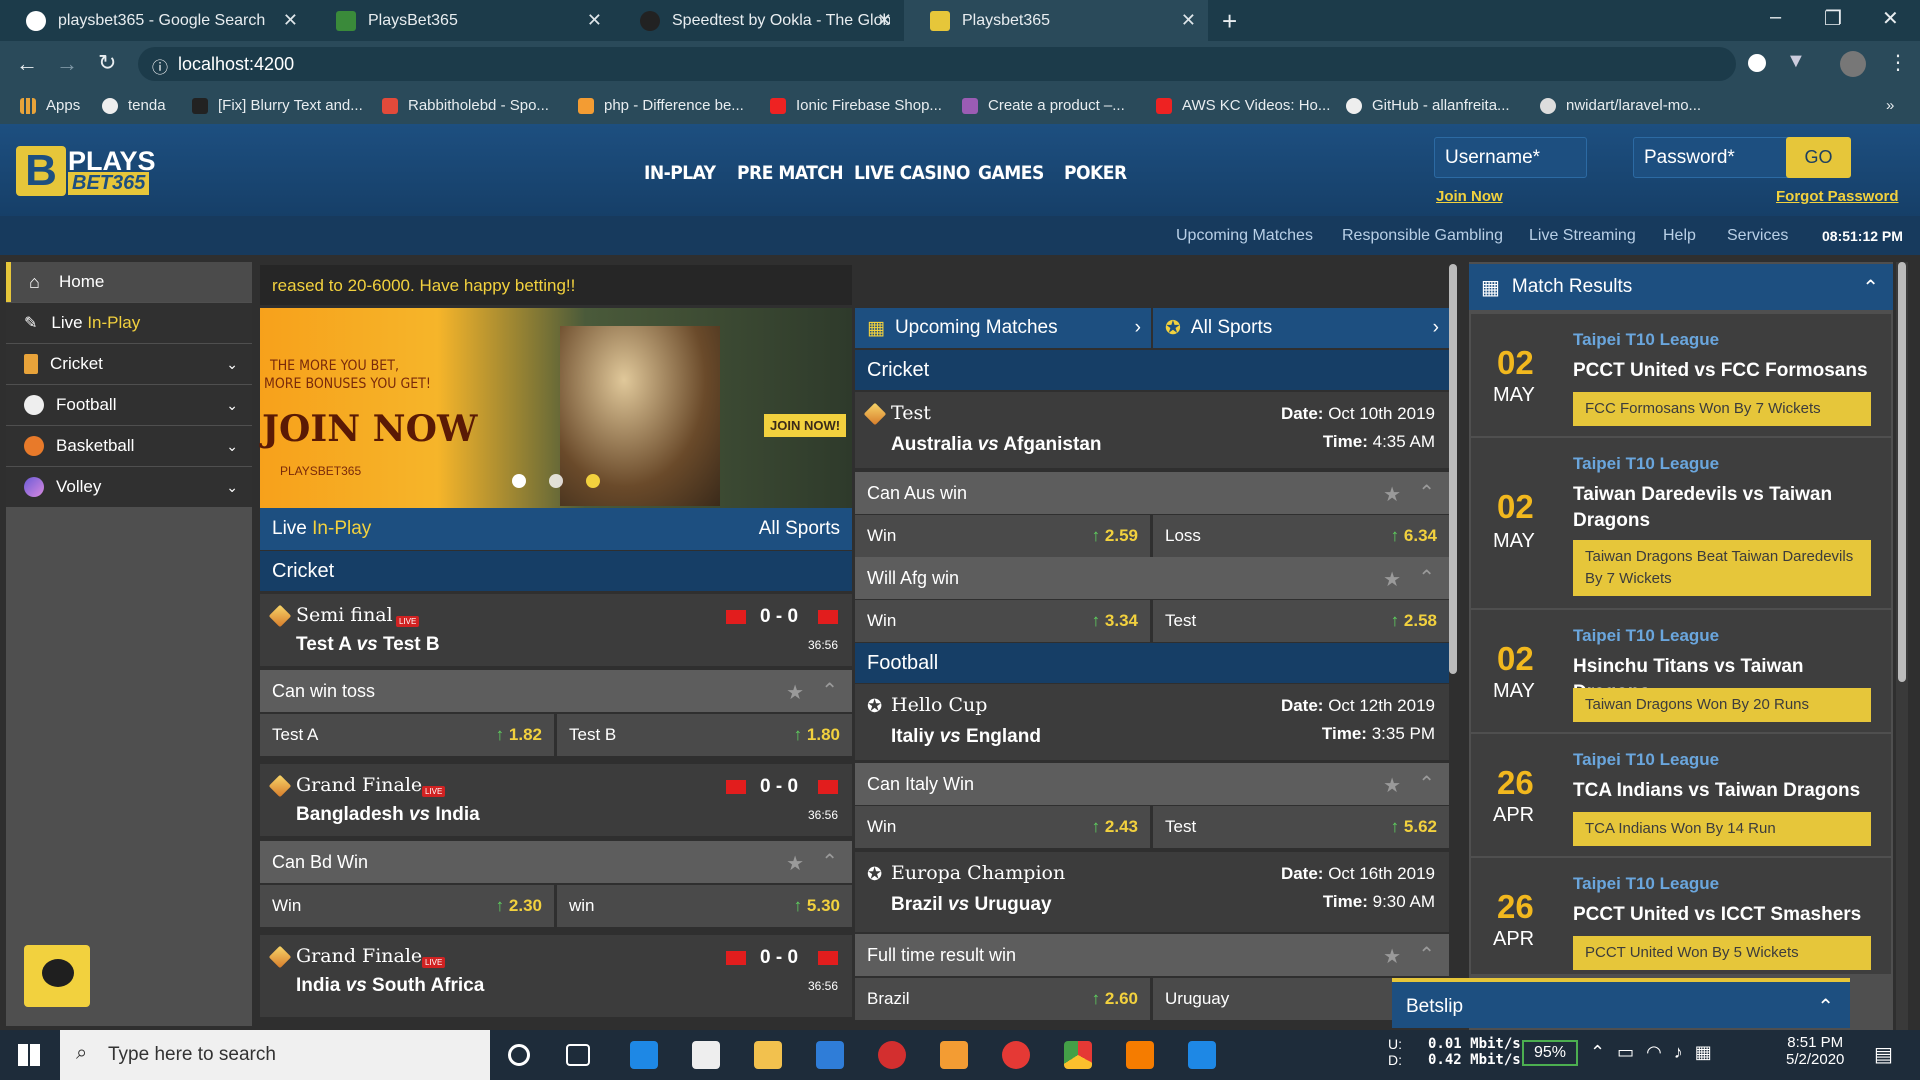 Image resolution: width=1920 pixels, height=1080 pixels. Describe the element at coordinates (1681, 287) in the screenshot. I see `match-results-header: ▦ Match Results ⌃` at that location.